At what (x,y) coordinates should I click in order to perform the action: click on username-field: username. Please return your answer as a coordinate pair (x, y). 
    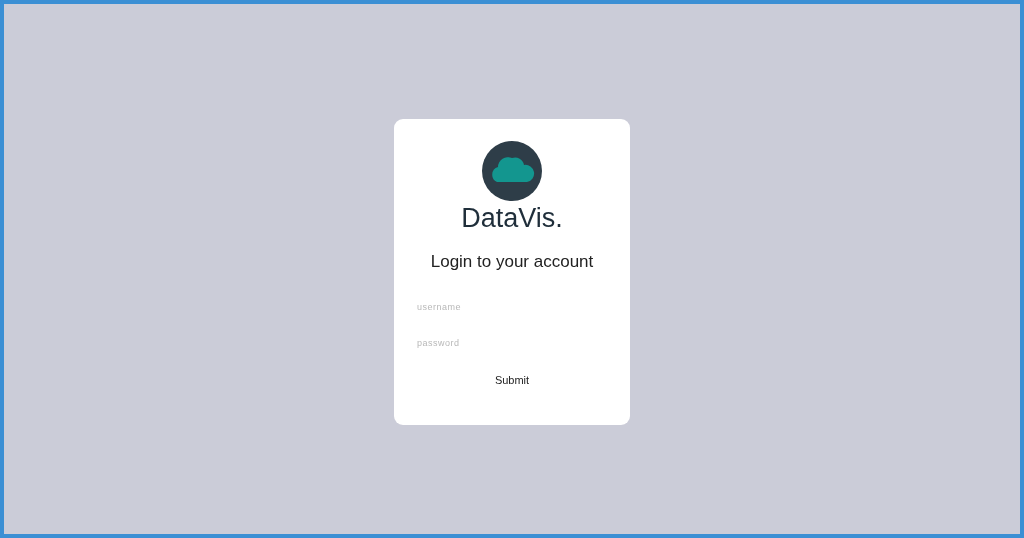
    Looking at the image, I should click on (512, 307).